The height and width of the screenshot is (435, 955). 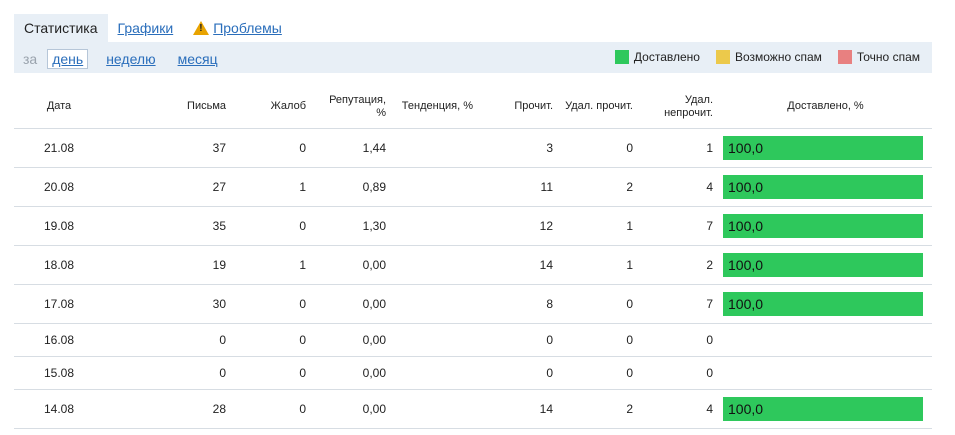 What do you see at coordinates (61, 28) in the screenshot?
I see `tab-statistics: Статистика` at bounding box center [61, 28].